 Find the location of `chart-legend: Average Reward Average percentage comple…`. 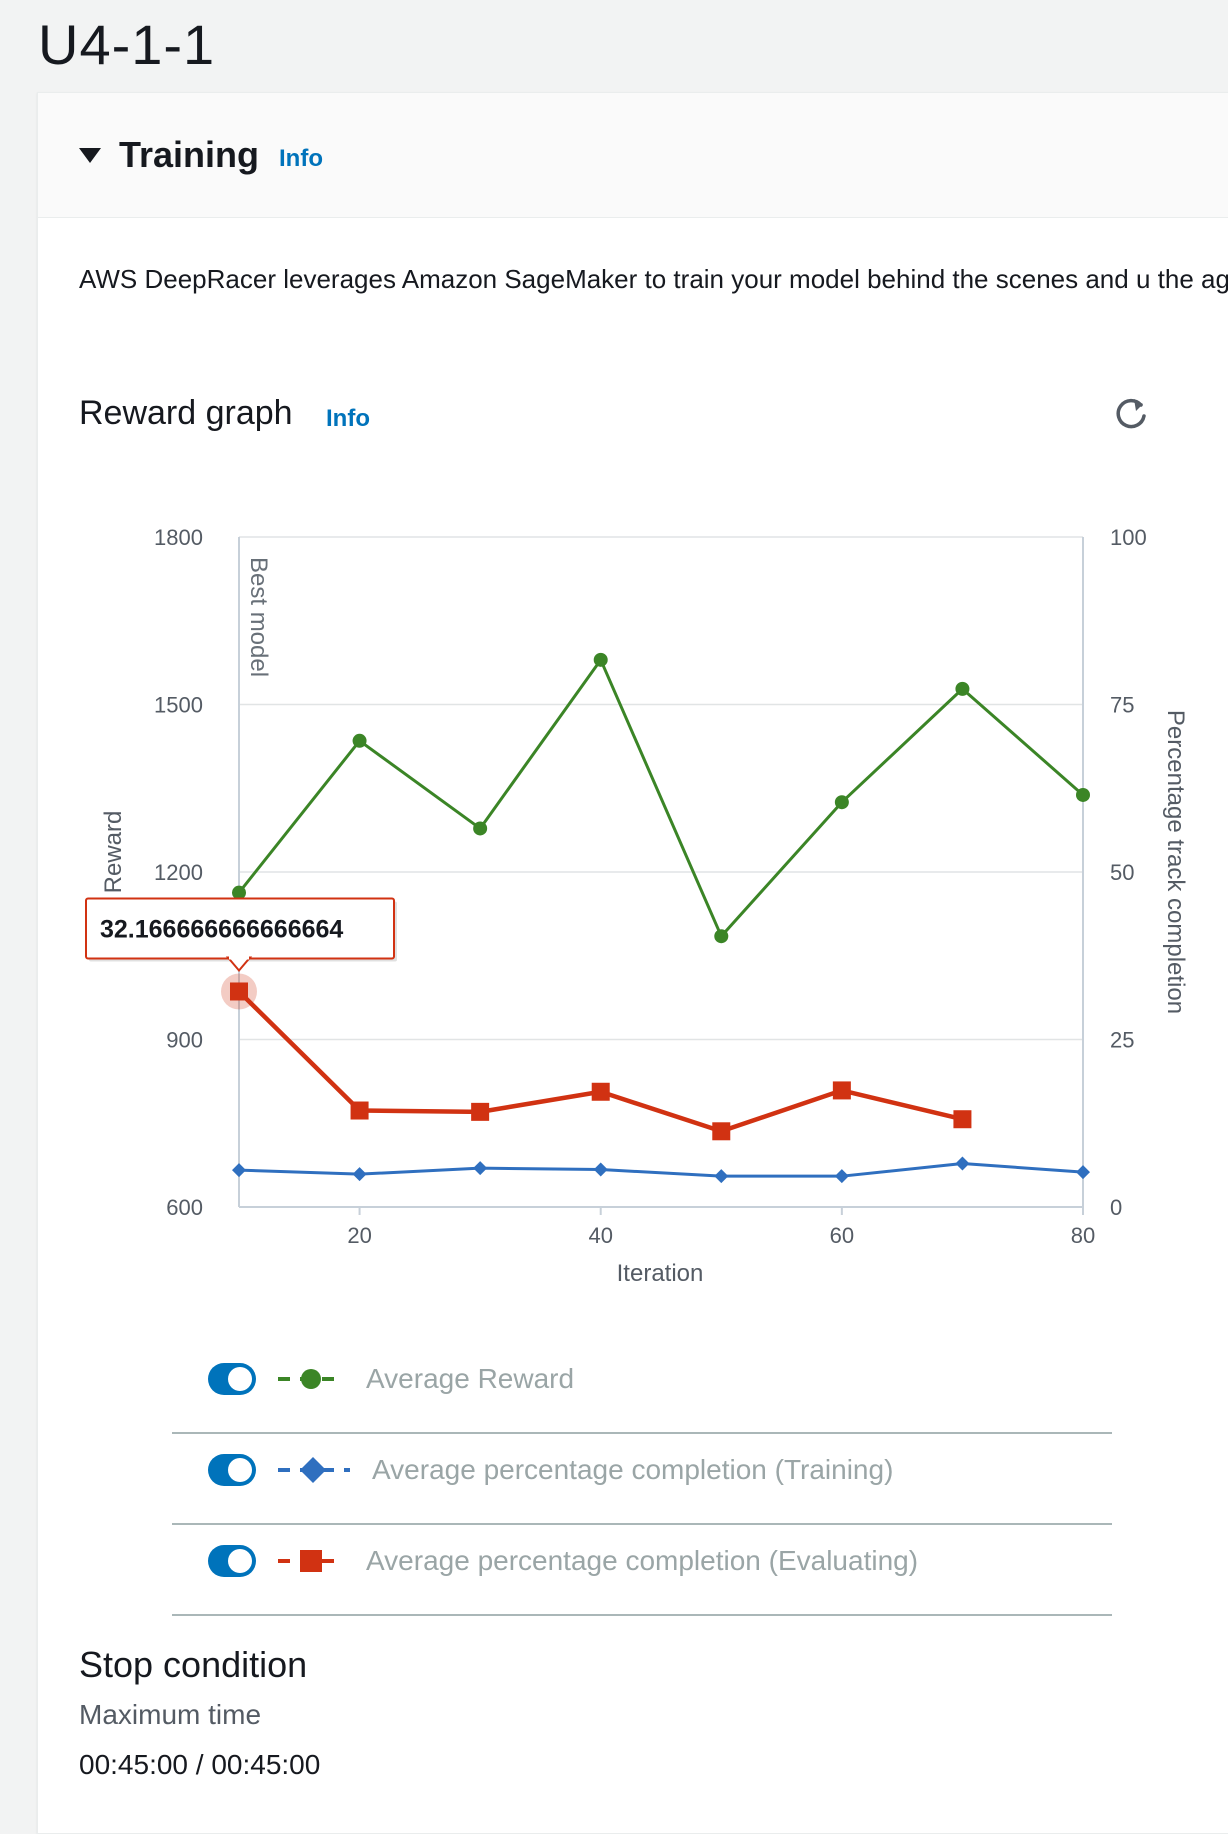

chart-legend: Average Reward Average percentage comple… is located at coordinates (642, 1479).